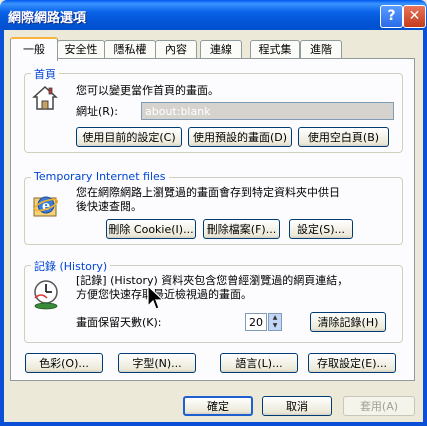 The width and height of the screenshot is (427, 426). Describe the element at coordinates (425, 228) in the screenshot. I see `window-frame-right` at that location.